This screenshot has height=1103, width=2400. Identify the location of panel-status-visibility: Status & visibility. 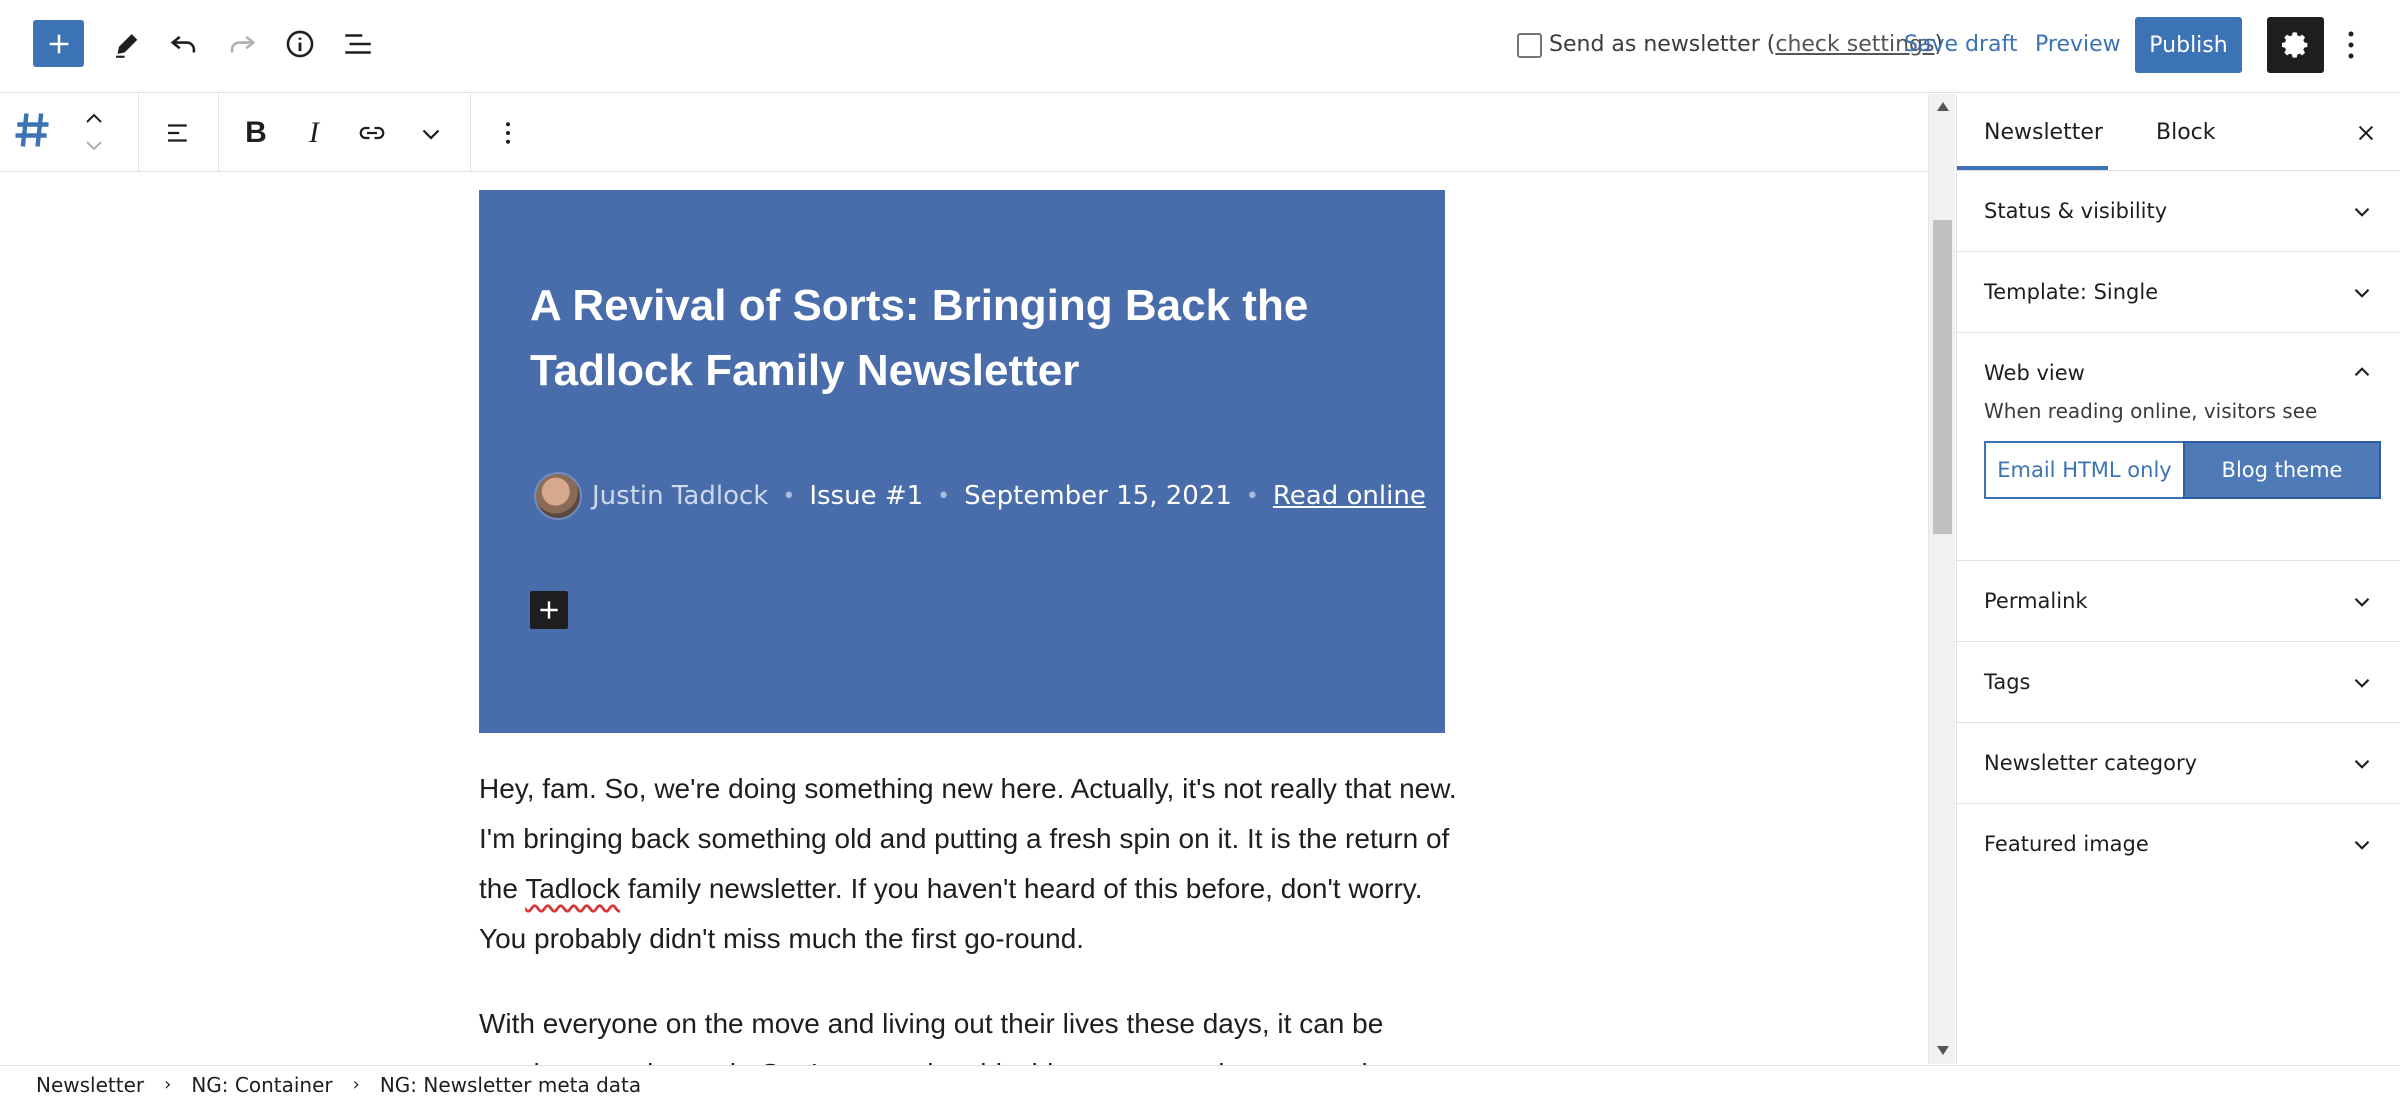
(2178, 211).